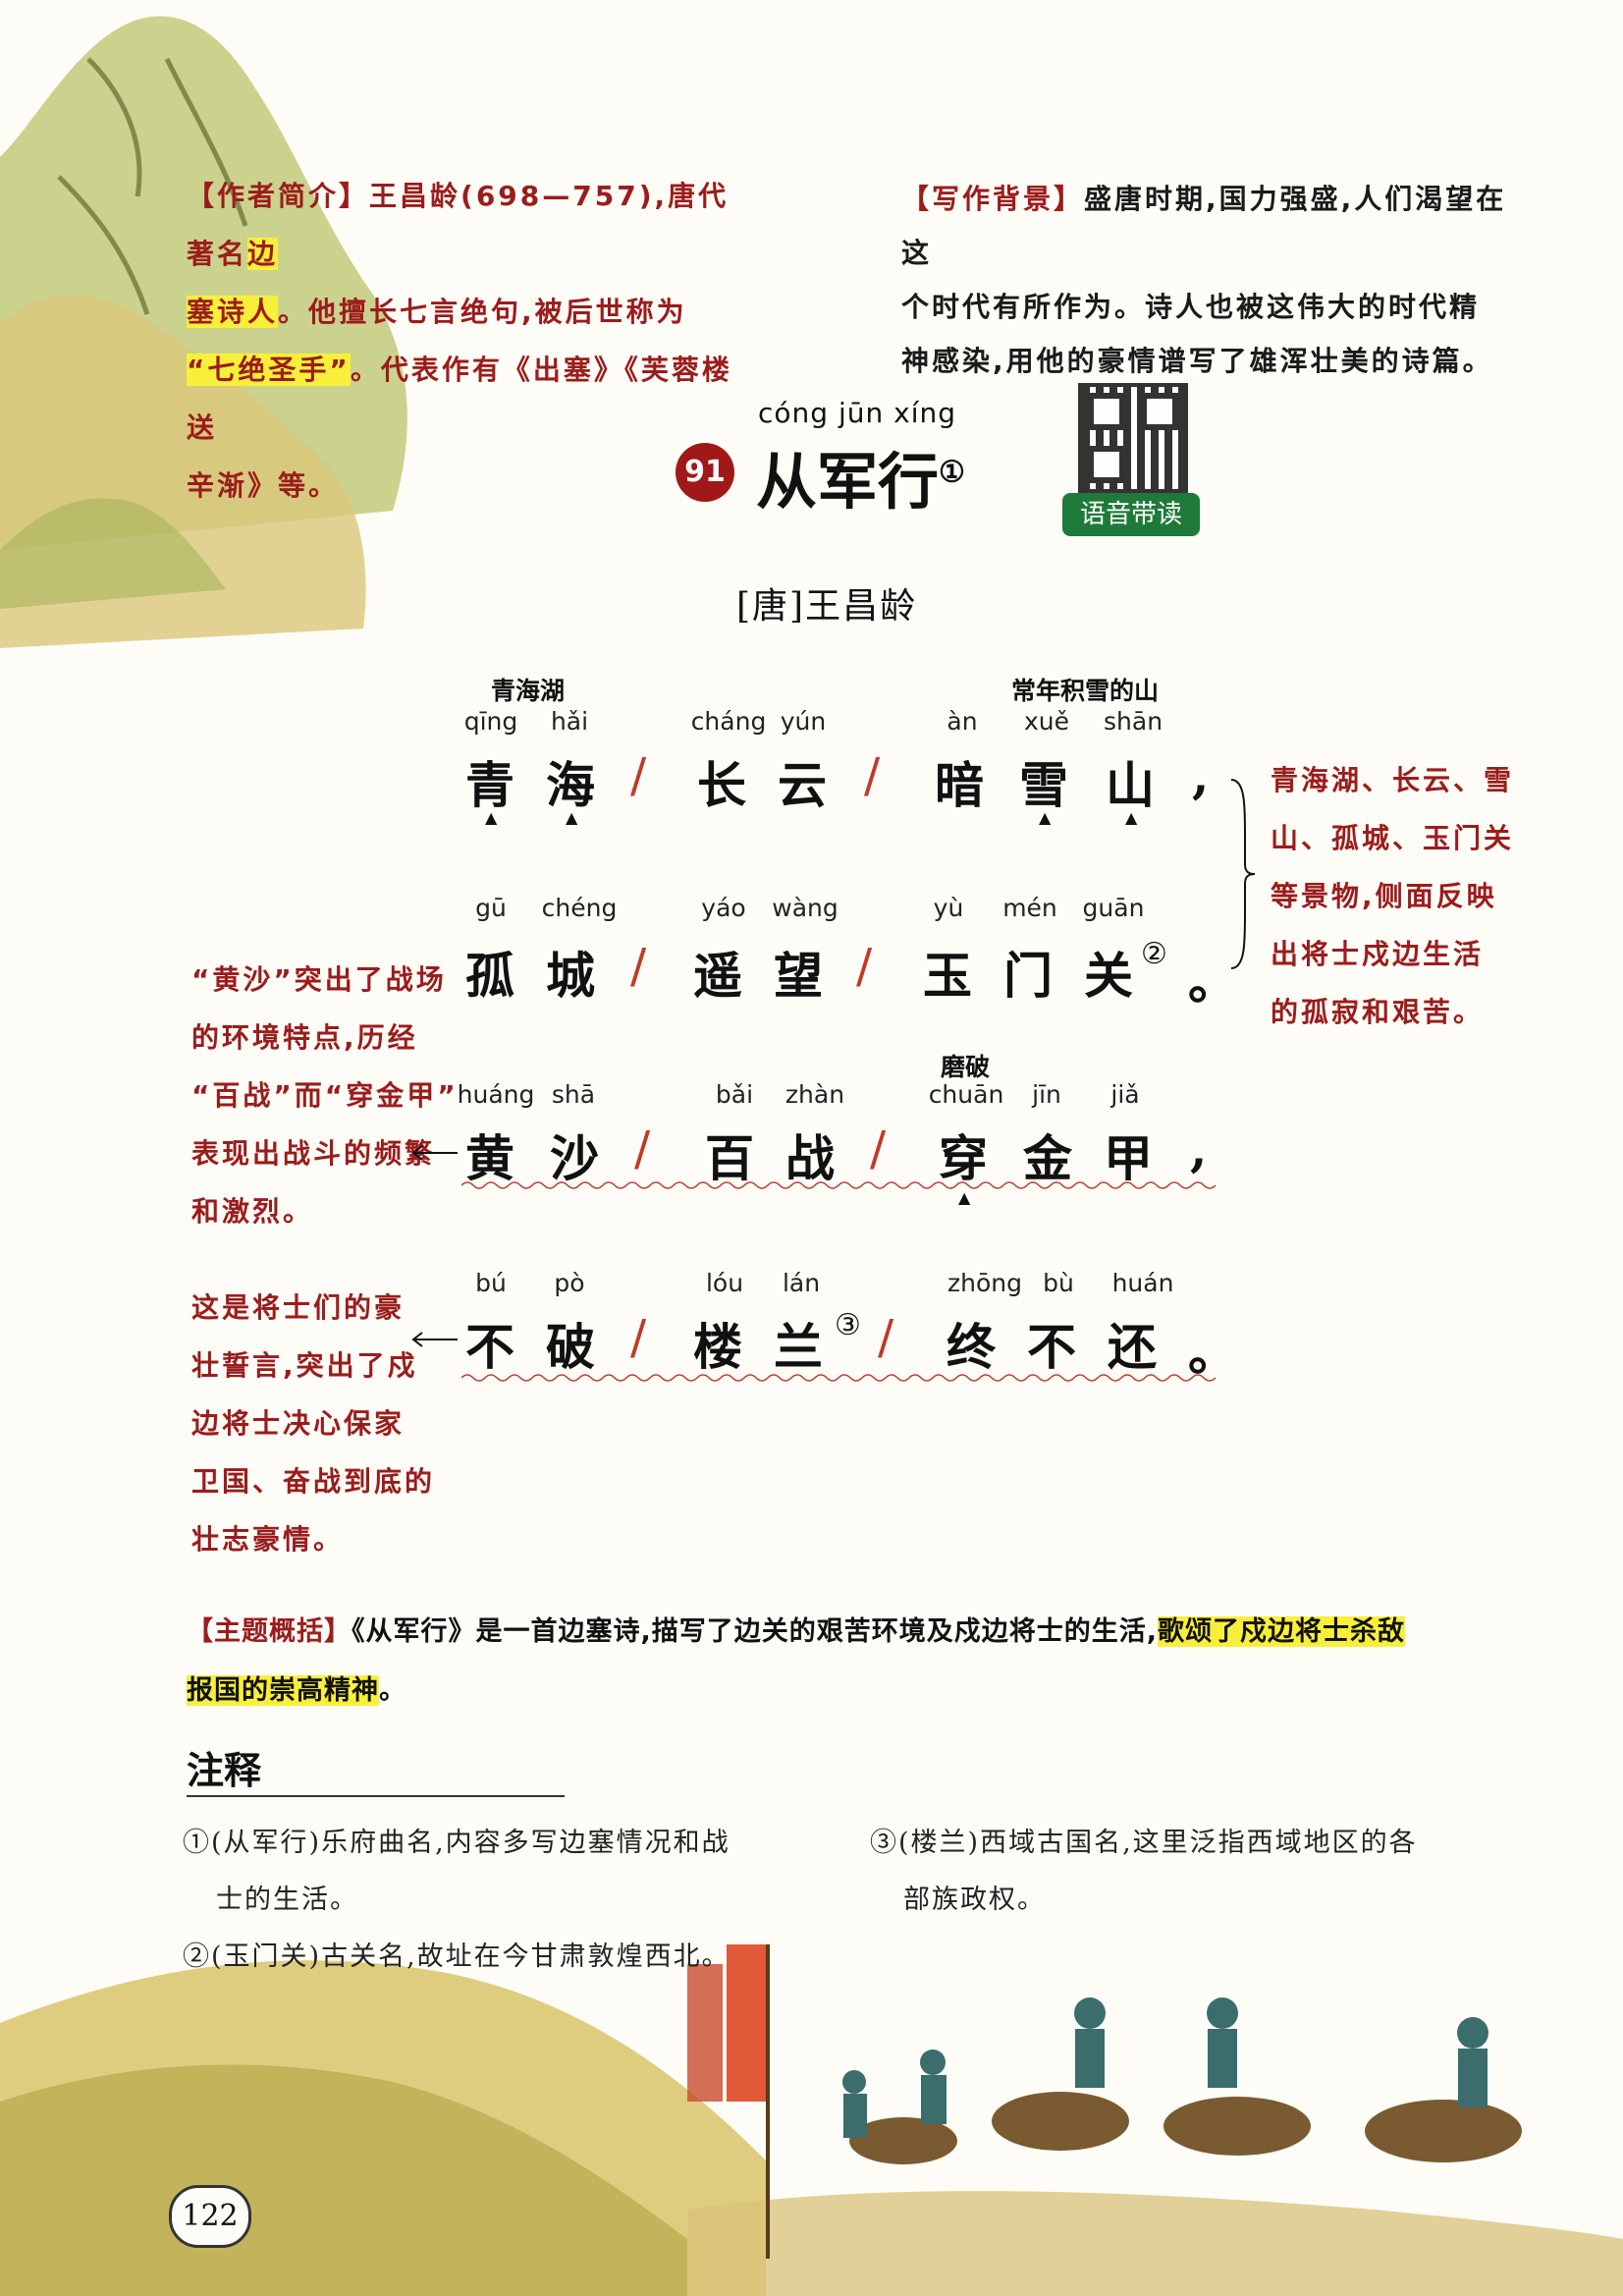 Image resolution: width=1623 pixels, height=2296 pixels. Describe the element at coordinates (490, 721) in the screenshot. I see `pinyin-1-1: qīng` at that location.